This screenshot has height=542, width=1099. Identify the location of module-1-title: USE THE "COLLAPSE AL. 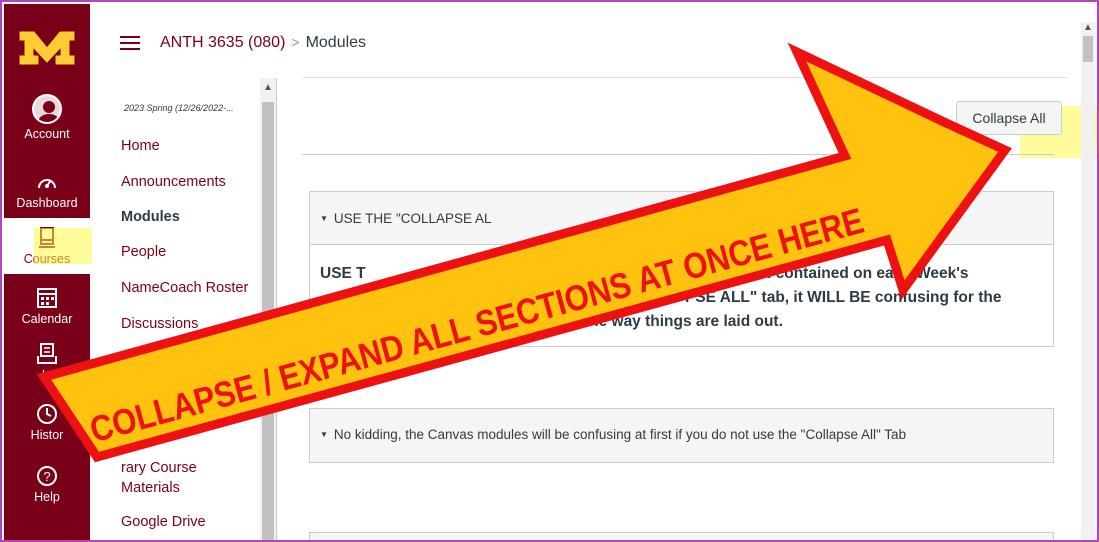
(412, 218).